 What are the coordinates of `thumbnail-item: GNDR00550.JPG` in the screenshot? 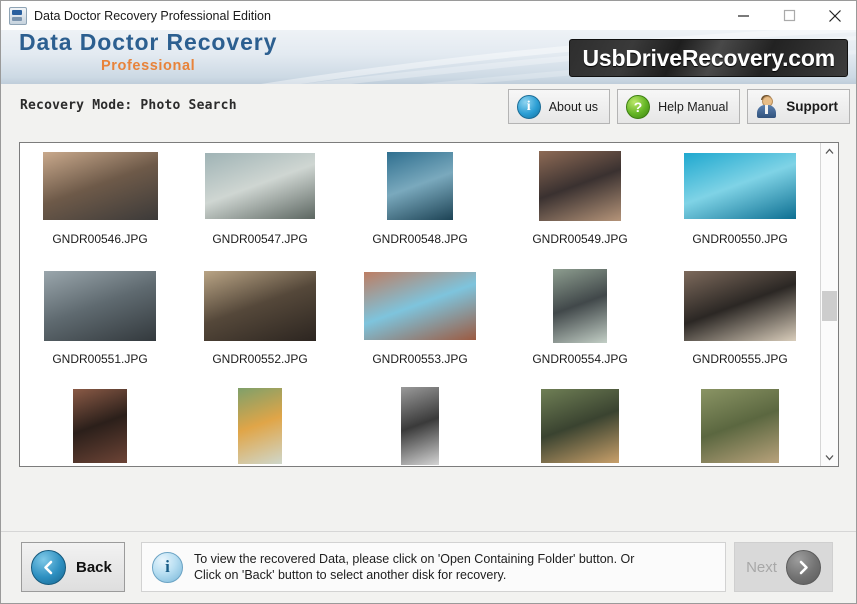 It's located at (740, 209).